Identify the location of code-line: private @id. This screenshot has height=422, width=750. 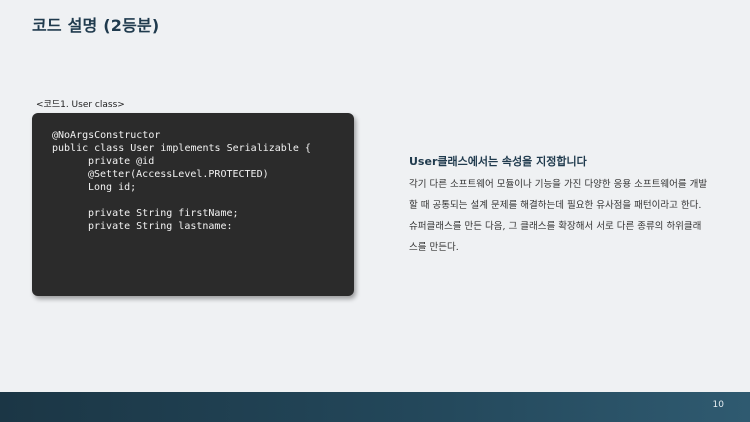
(121, 161).